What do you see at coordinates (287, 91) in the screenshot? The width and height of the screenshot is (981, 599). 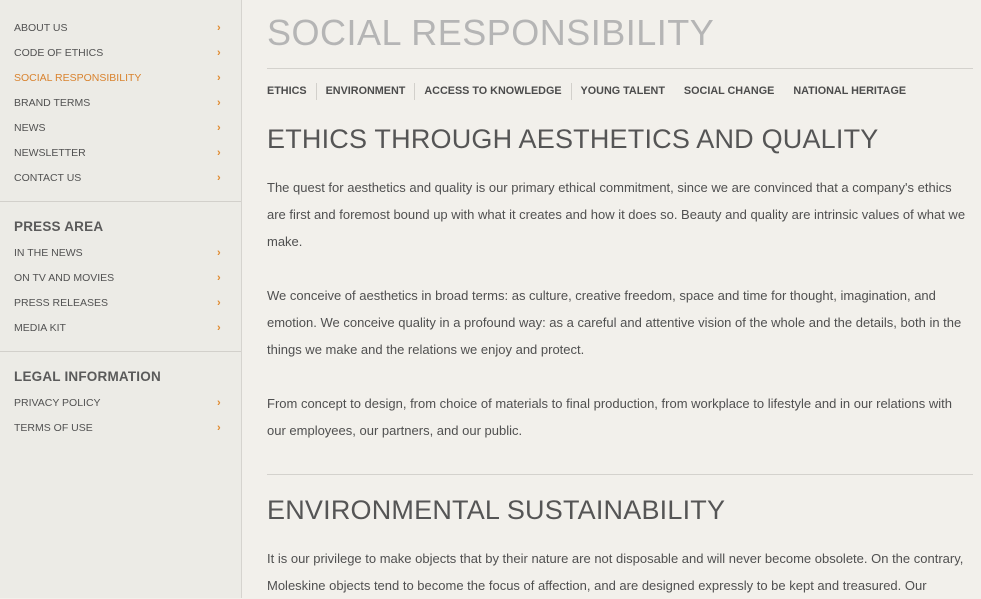 I see `tab-ethics: ETHICS` at bounding box center [287, 91].